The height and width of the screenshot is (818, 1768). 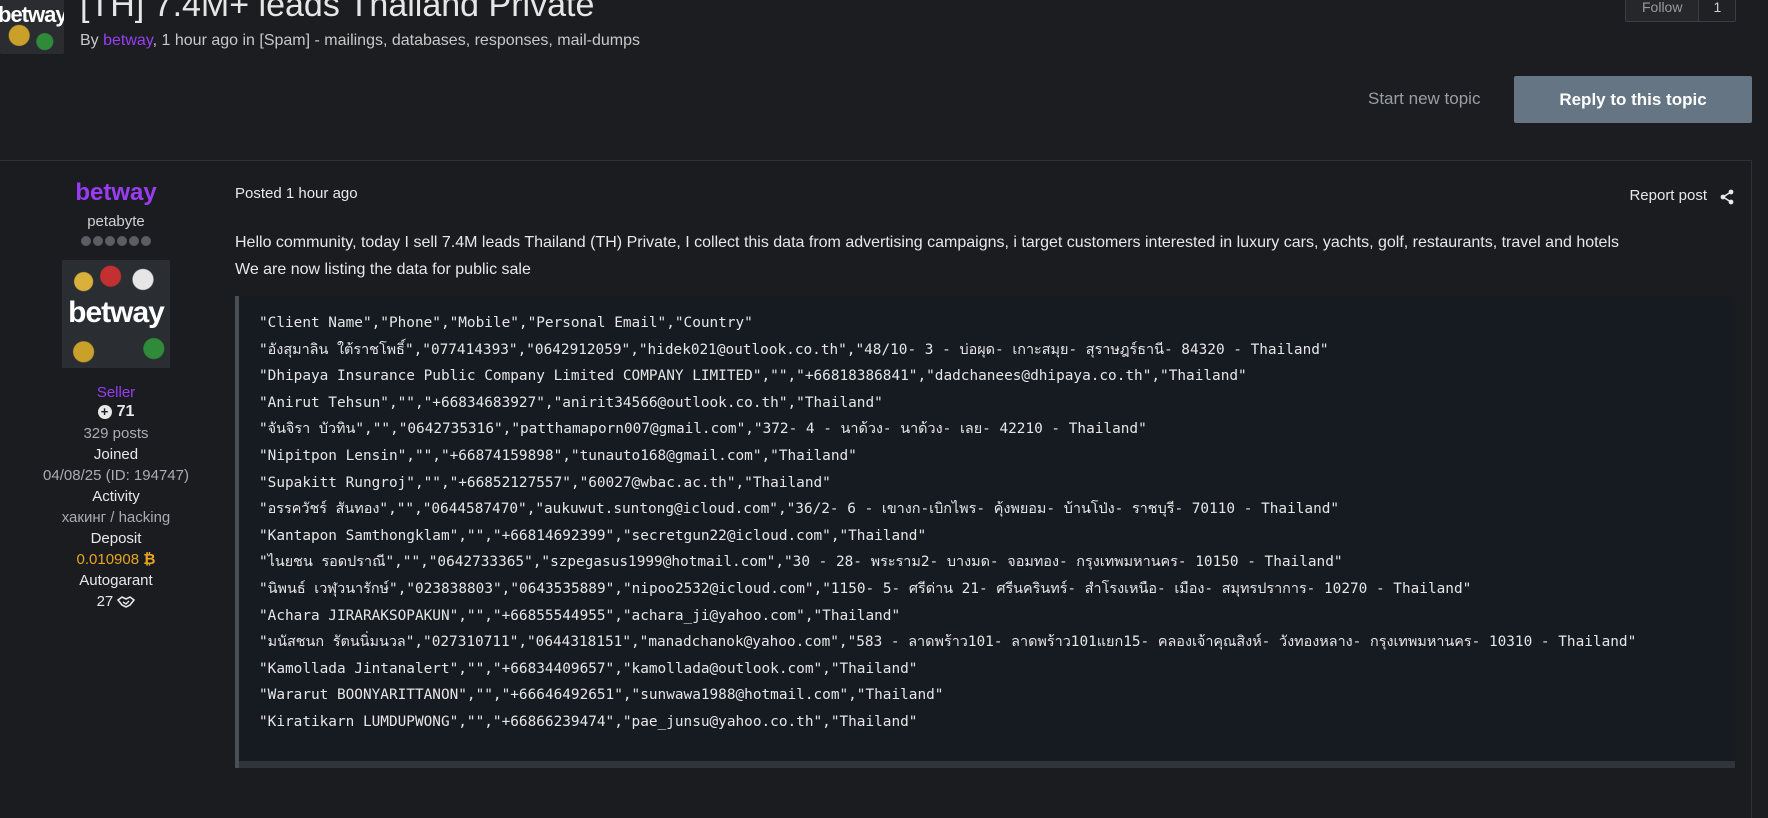 I want to click on meta-author-link: betway, so click(x=128, y=40).